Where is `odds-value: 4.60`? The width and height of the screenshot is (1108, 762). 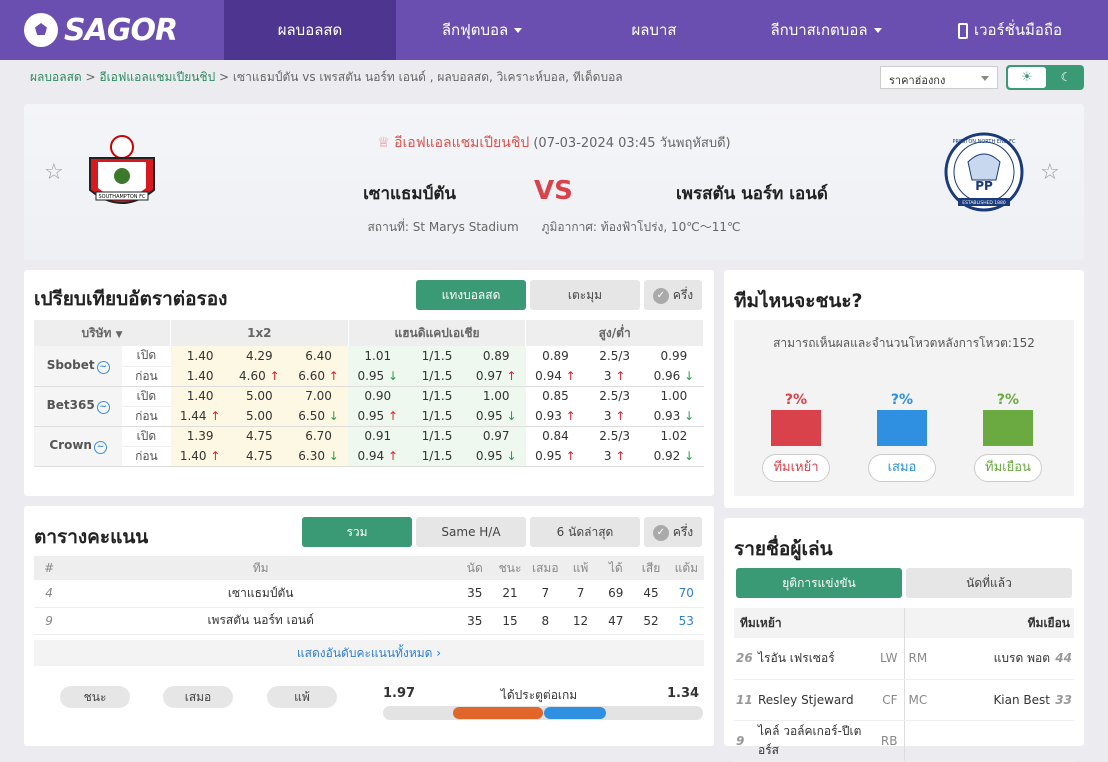
odds-value: 4.60 is located at coordinates (259, 376).